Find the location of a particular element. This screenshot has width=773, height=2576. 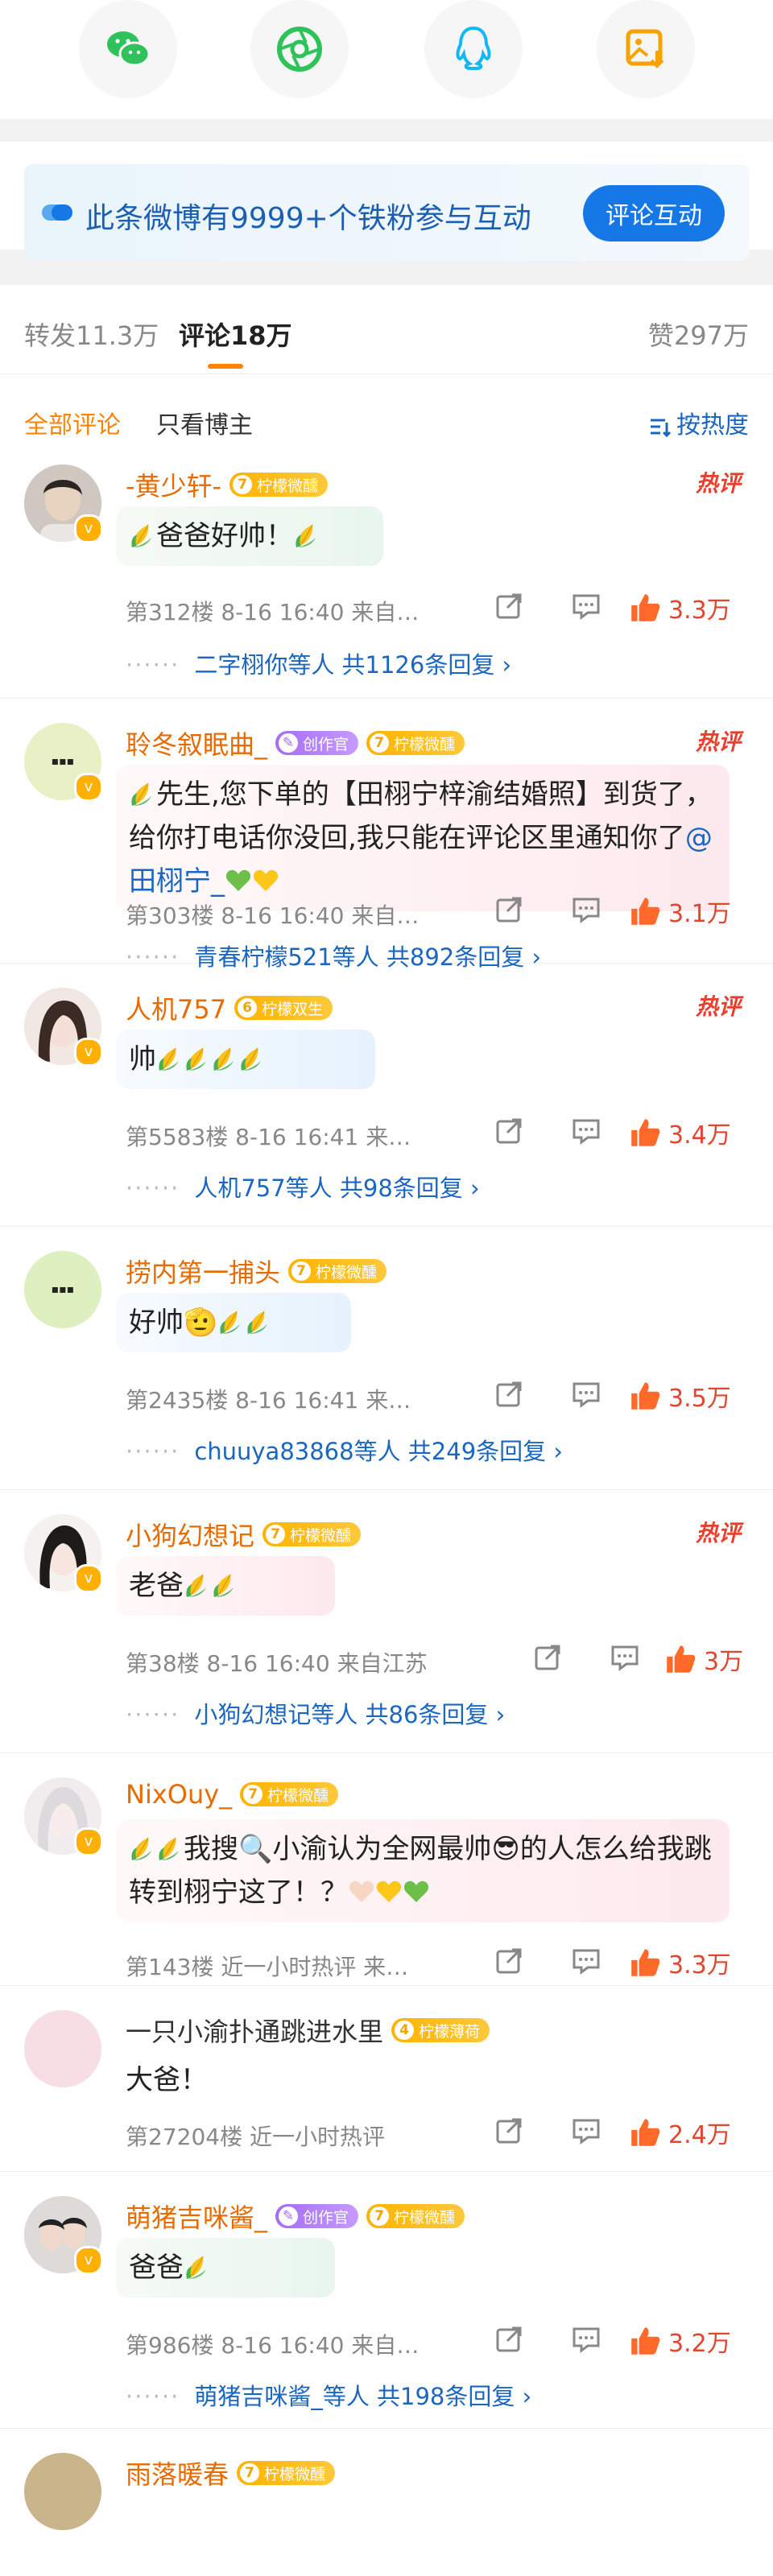

share-targets is located at coordinates (386, 59).